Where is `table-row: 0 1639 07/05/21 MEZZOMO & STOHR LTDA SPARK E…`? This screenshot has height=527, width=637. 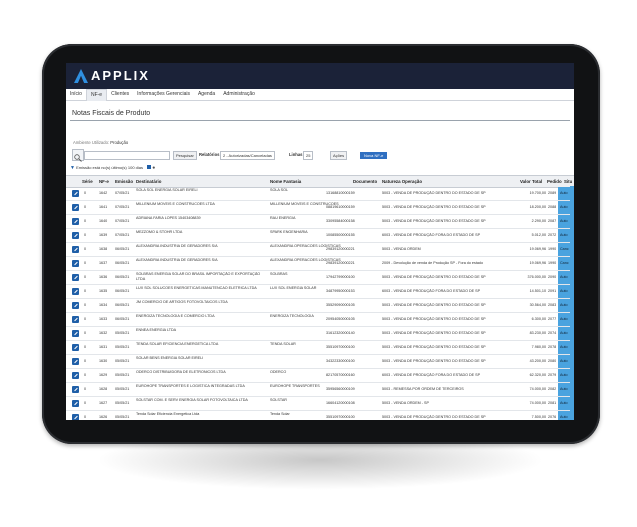 table-row: 0 1639 07/05/21 MEZZOMO & STOHR LTDA SPARK E… is located at coordinates (320, 236).